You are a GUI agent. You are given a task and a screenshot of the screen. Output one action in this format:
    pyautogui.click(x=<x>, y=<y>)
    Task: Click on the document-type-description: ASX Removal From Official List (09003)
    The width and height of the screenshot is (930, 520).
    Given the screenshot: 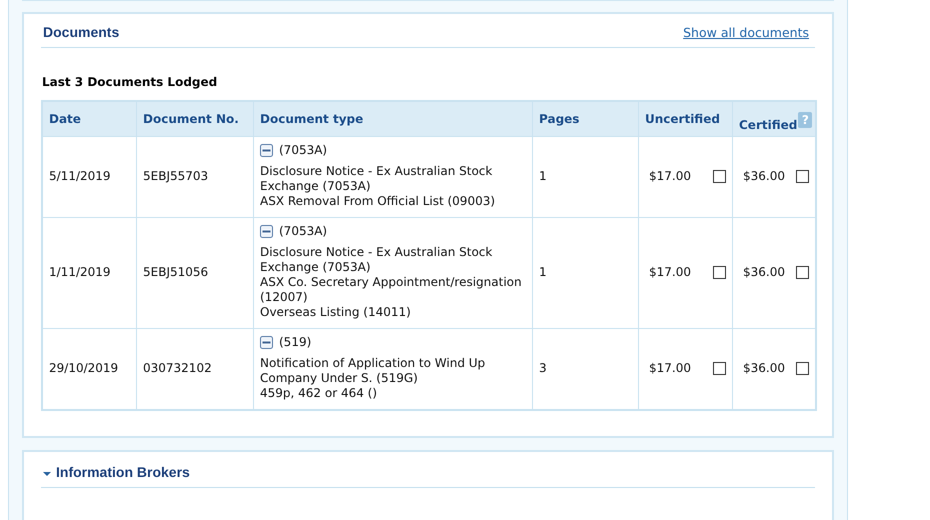 What is the action you would take?
    pyautogui.click(x=378, y=201)
    